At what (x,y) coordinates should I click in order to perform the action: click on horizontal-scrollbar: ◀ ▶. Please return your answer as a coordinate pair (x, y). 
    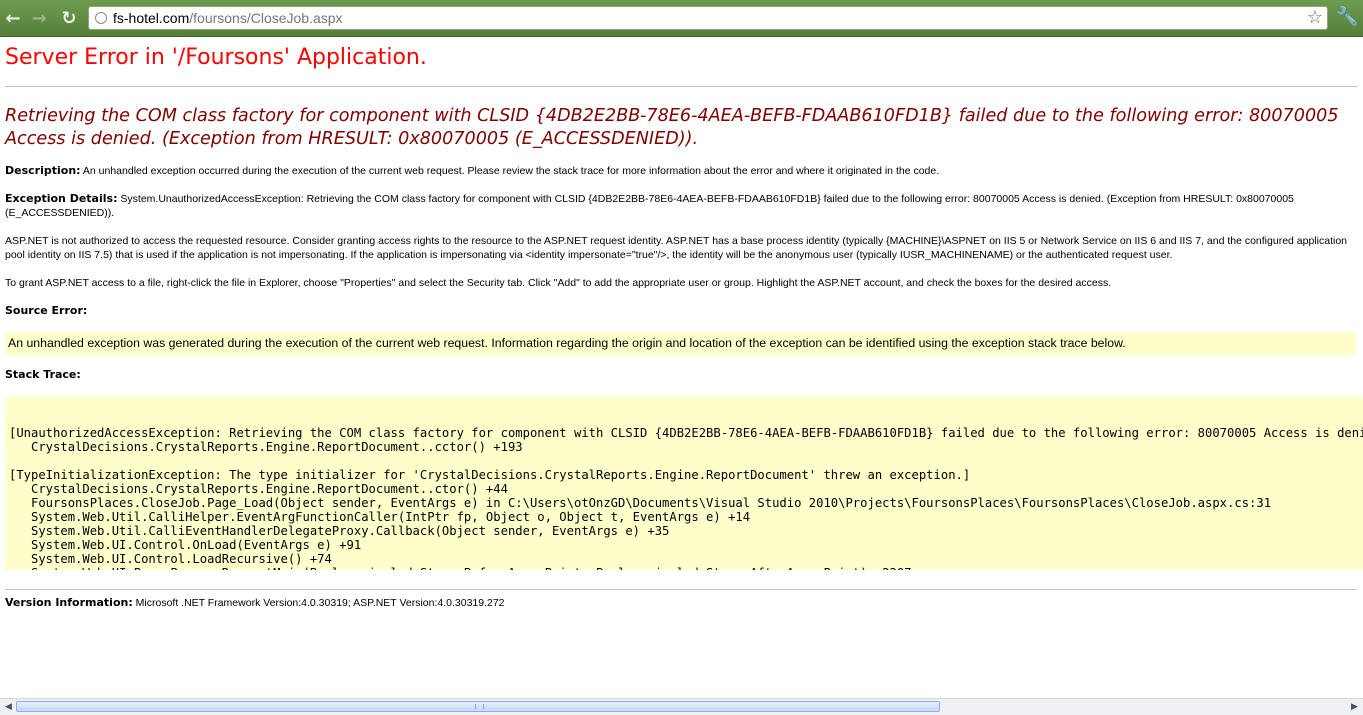
    Looking at the image, I should click on (681, 706).